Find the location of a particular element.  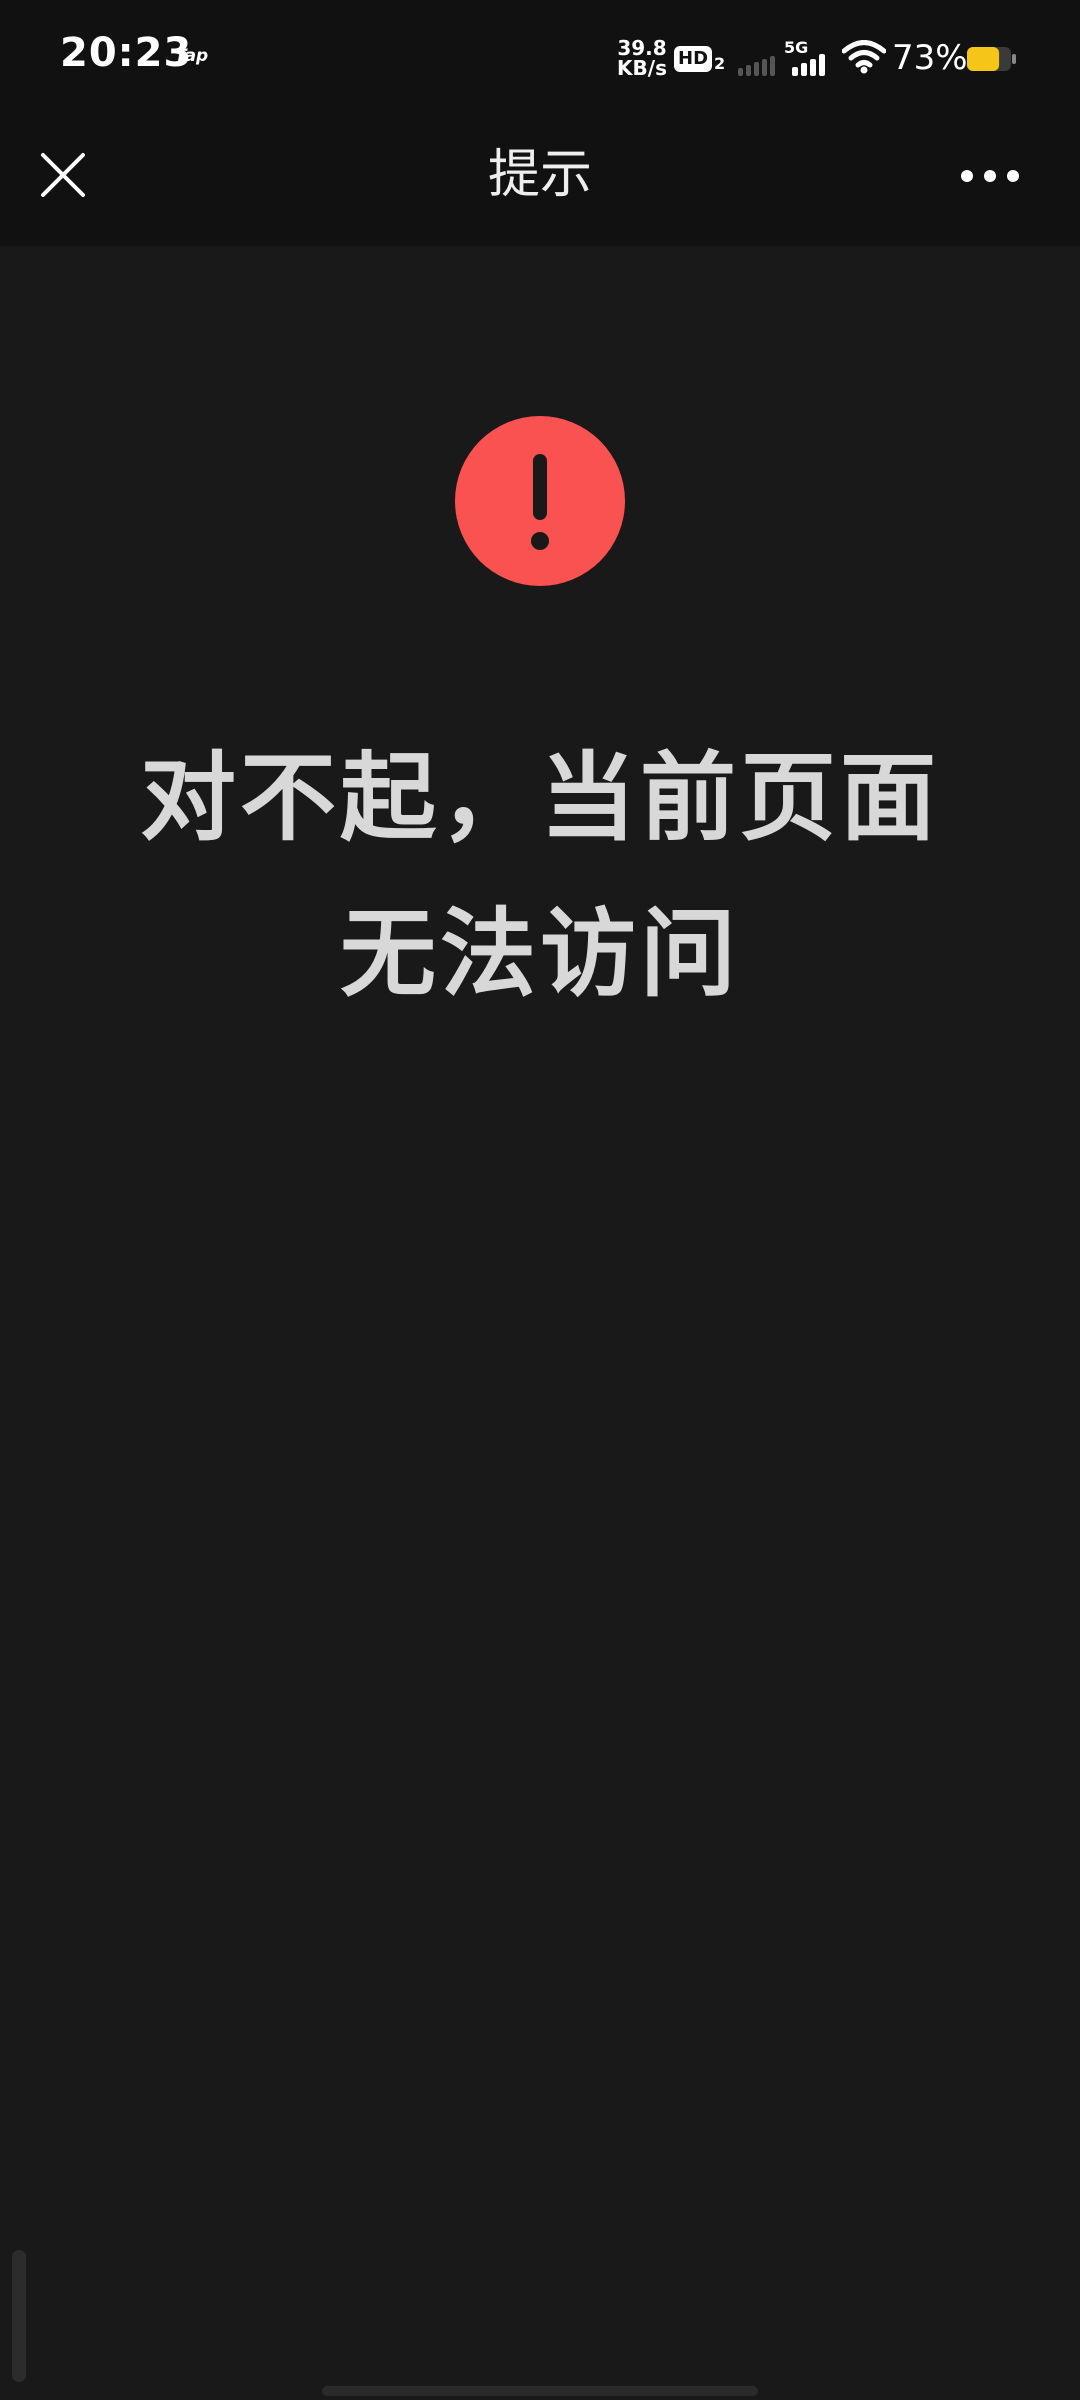

network-speed: 39.8 KB/s is located at coordinates (642, 58).